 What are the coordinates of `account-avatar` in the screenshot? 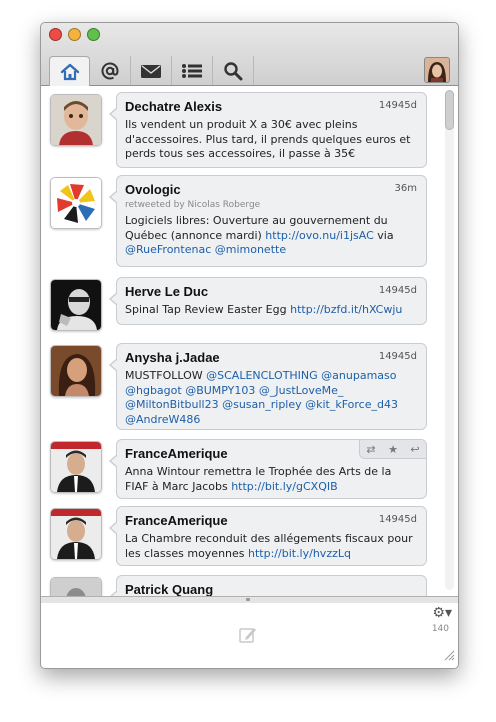 It's located at (437, 70).